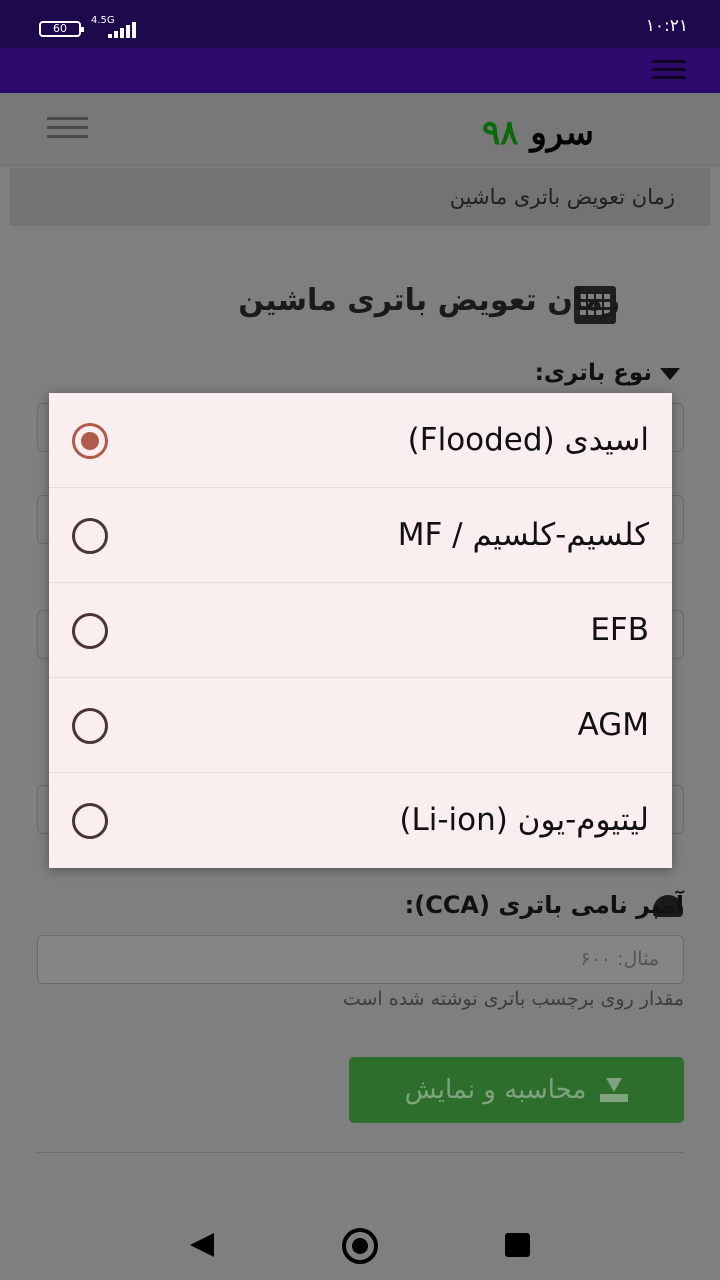 The width and height of the screenshot is (720, 1280). What do you see at coordinates (67, 130) in the screenshot?
I see `menu-icon` at bounding box center [67, 130].